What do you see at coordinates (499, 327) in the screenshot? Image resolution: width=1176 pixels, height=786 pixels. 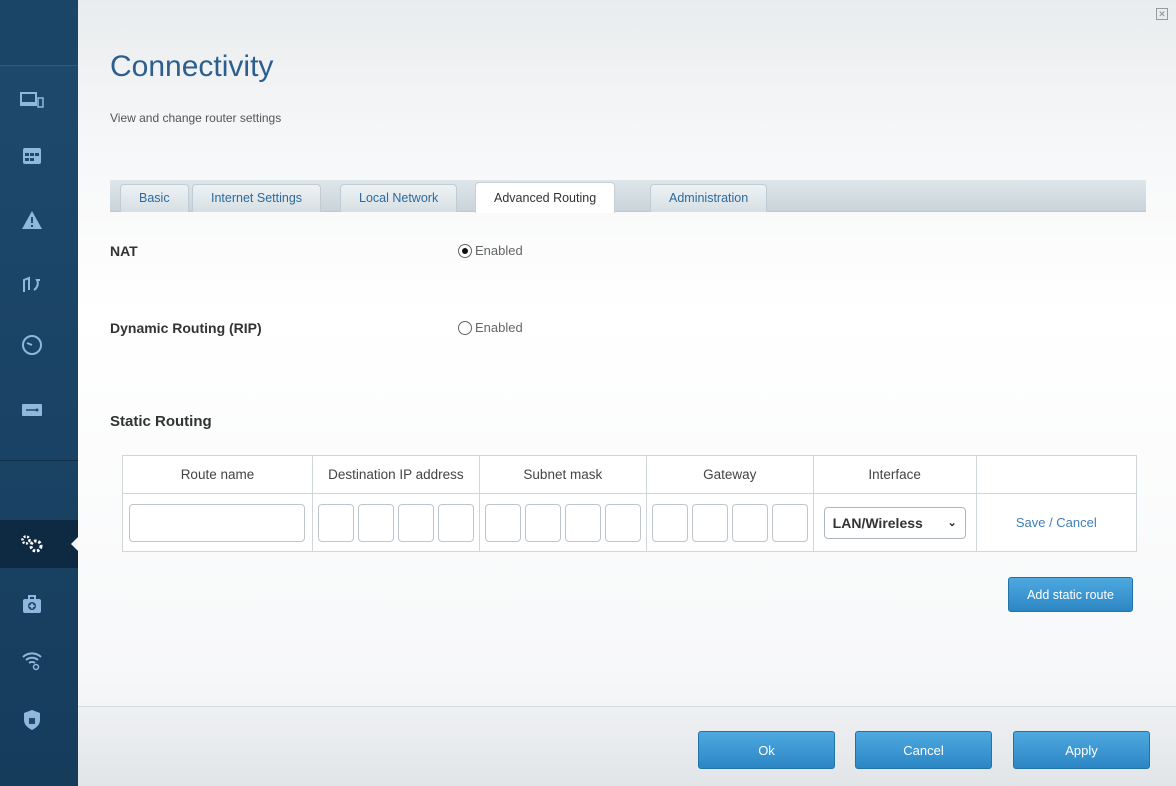 I see `rip-enabled-label: Enabled` at bounding box center [499, 327].